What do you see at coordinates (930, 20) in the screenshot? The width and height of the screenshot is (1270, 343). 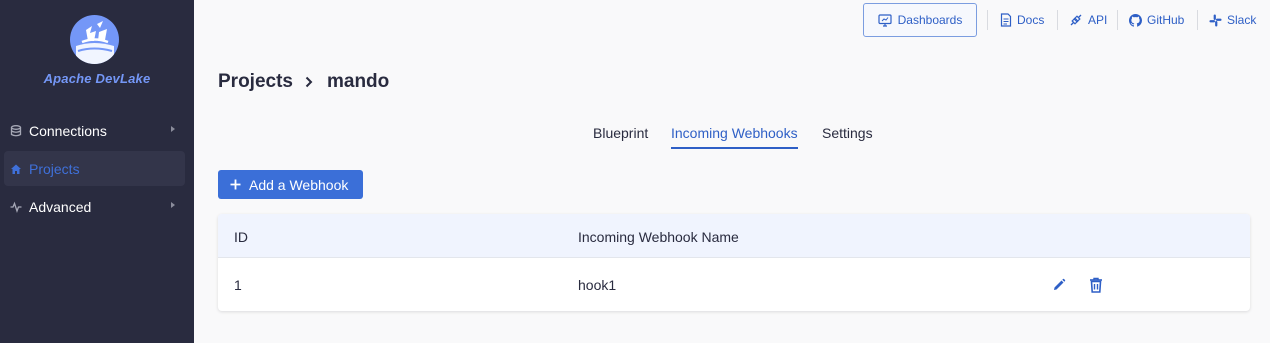 I see `dashboards-label: Dashboards` at bounding box center [930, 20].